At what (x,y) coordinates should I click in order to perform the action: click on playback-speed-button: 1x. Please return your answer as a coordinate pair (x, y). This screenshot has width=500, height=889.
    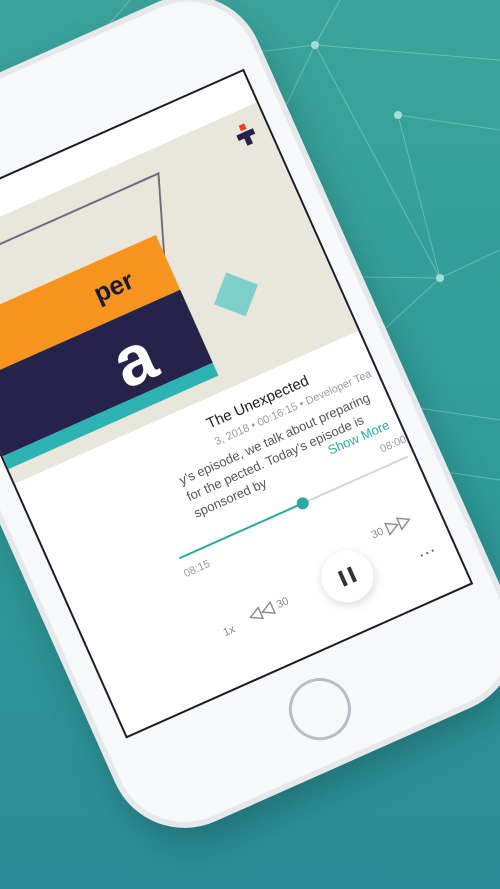
    Looking at the image, I should click on (229, 631).